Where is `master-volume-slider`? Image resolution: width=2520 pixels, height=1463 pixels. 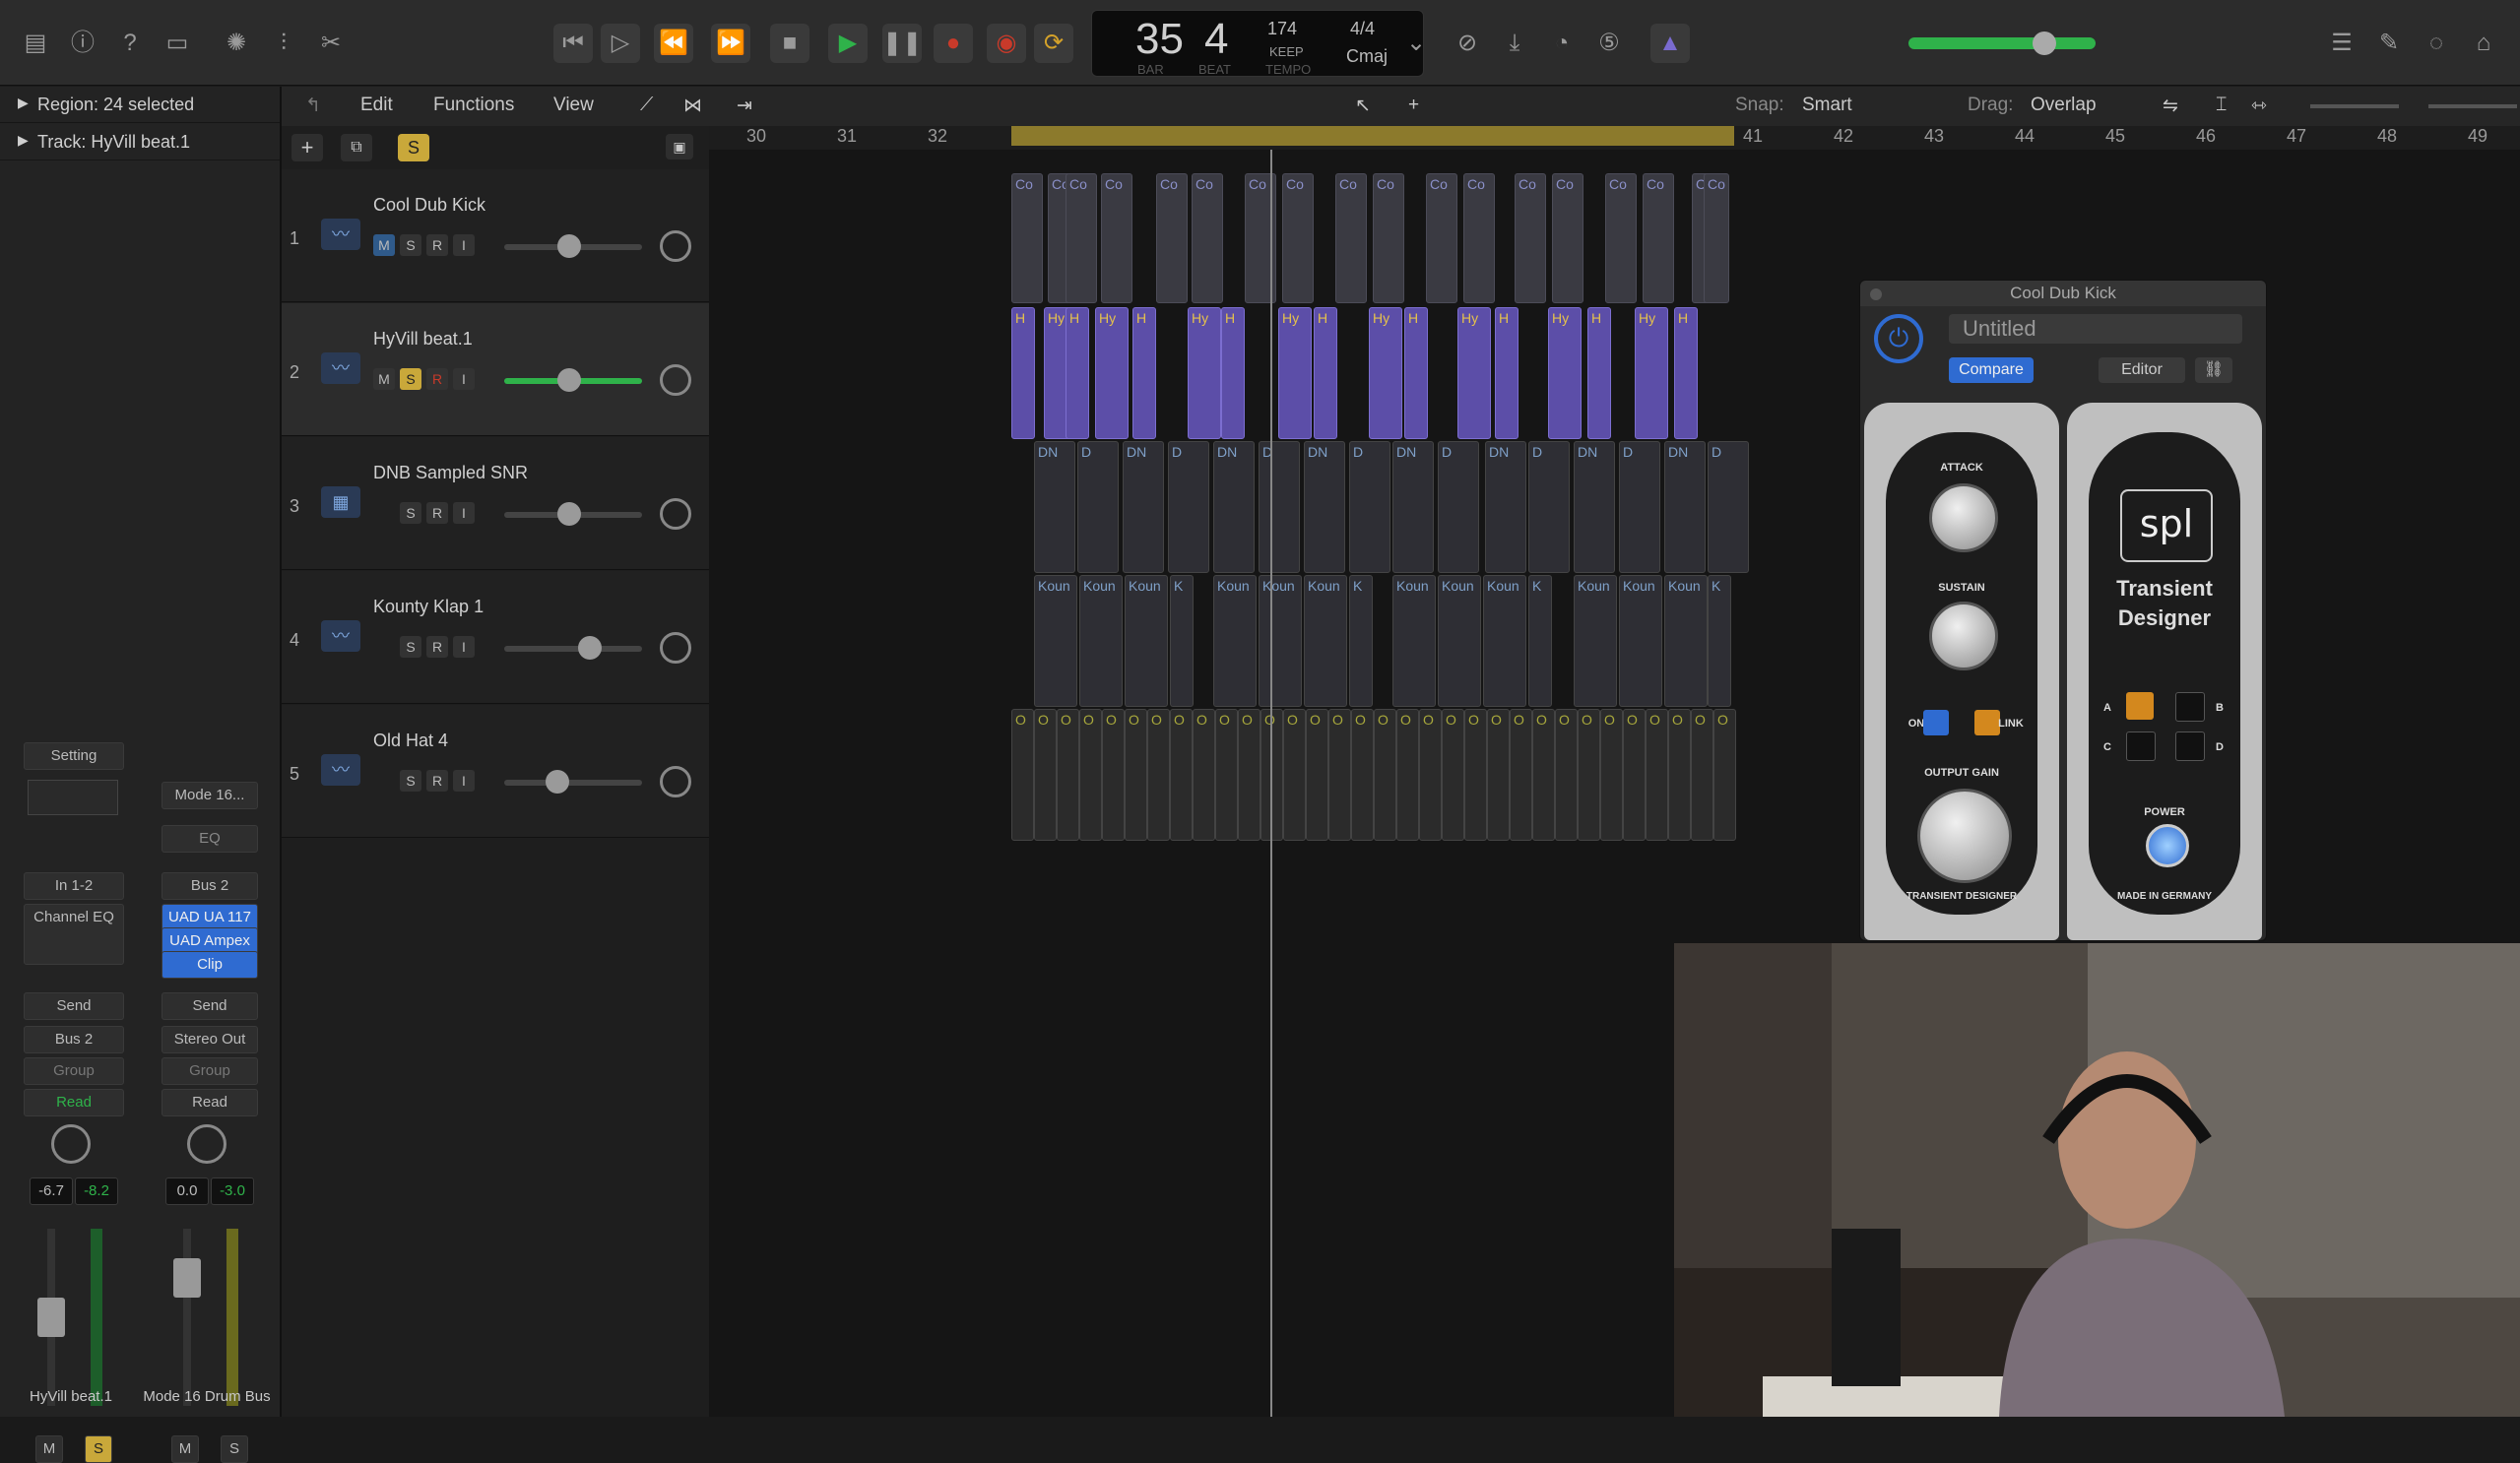
master-volume-slider is located at coordinates (2002, 43).